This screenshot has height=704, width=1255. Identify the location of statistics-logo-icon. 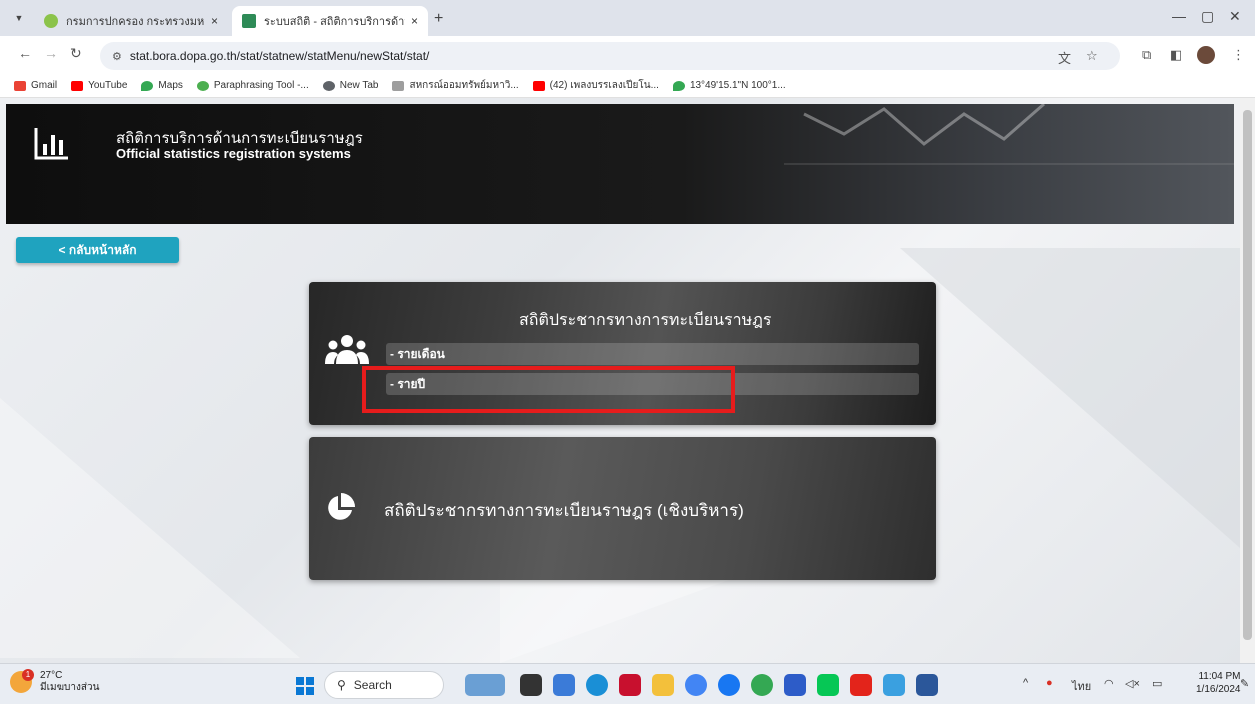
(51, 144).